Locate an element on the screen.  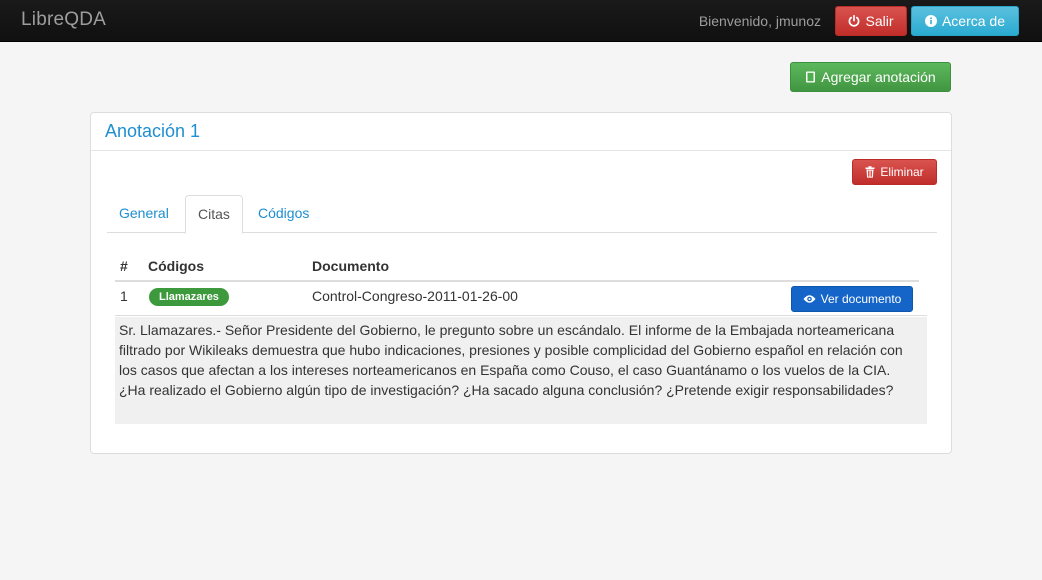
about-button: Acerca de is located at coordinates (965, 21).